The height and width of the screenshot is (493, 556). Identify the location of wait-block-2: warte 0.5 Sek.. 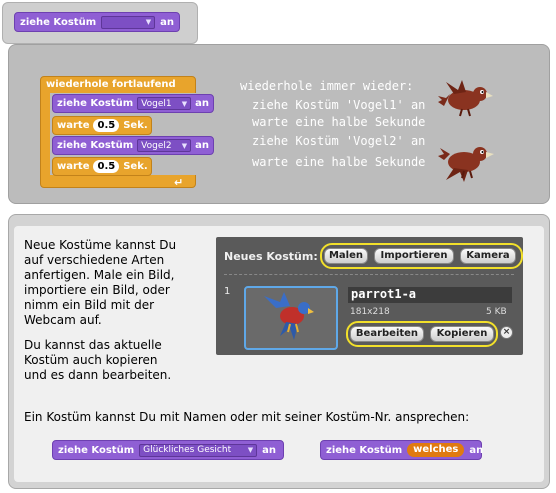
(102, 166).